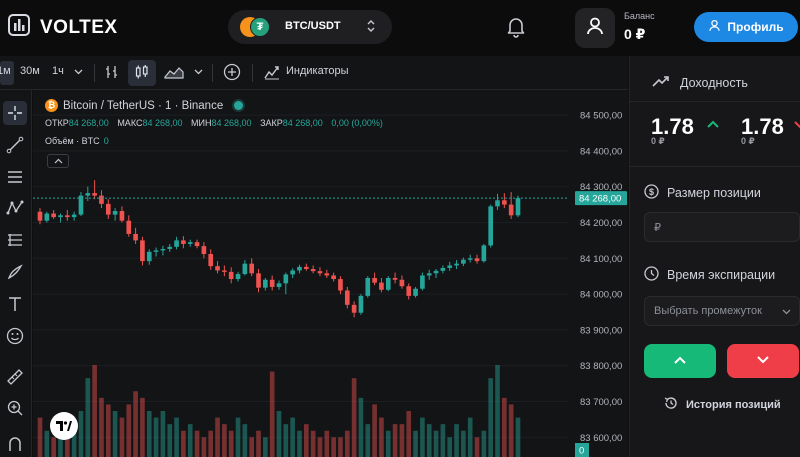 The image size is (800, 457). What do you see at coordinates (601, 438) in the screenshot?
I see `price-axis-label: 83 600,00` at bounding box center [601, 438].